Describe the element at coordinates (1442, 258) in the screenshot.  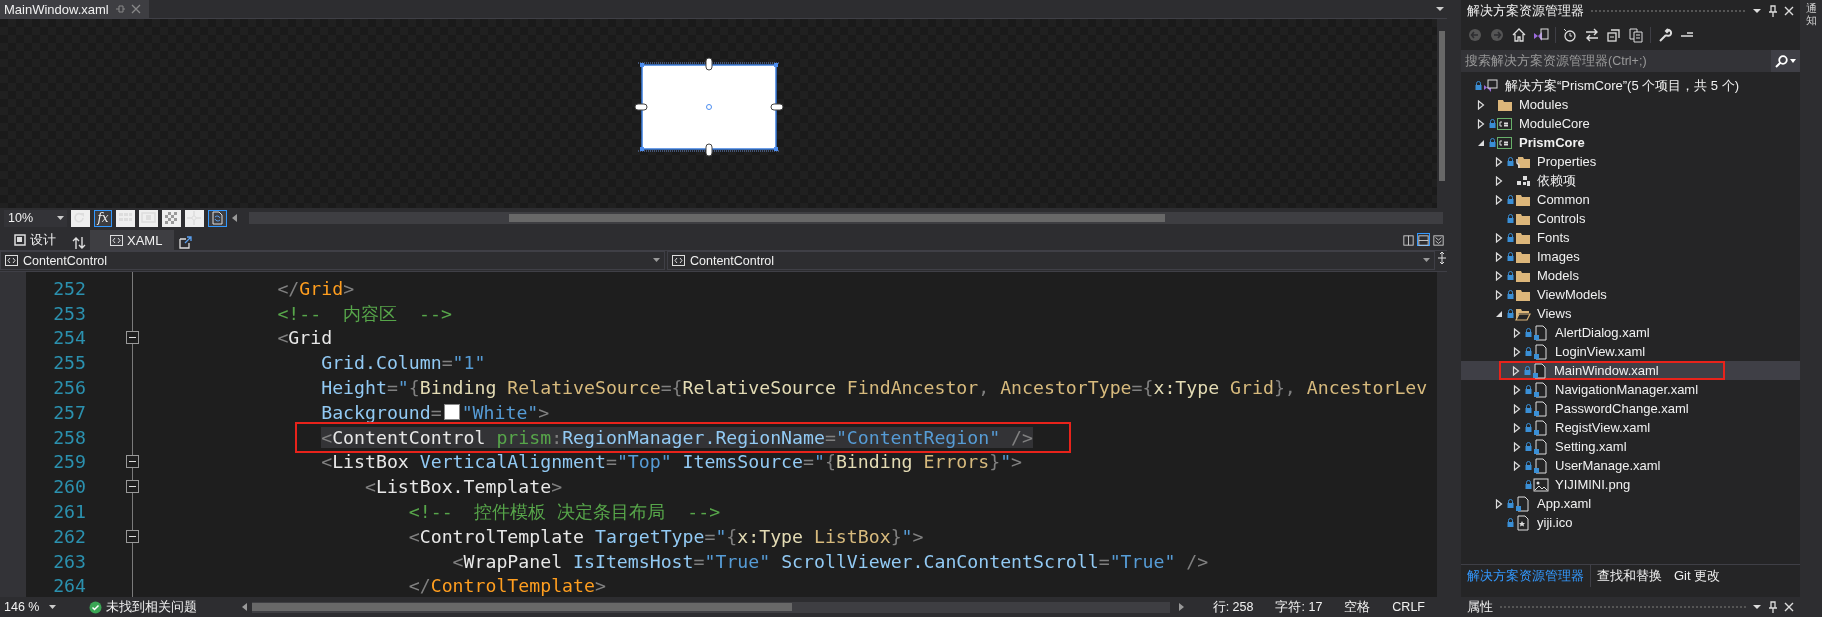
I see `split-handle-icon` at that location.